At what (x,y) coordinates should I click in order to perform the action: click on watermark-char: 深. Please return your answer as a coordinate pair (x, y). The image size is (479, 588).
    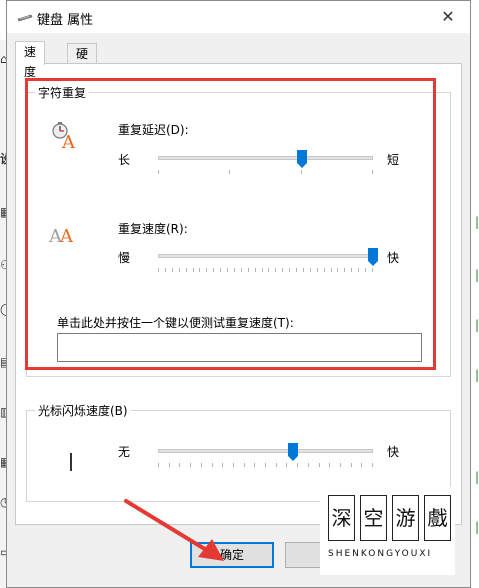
    Looking at the image, I should click on (341, 518).